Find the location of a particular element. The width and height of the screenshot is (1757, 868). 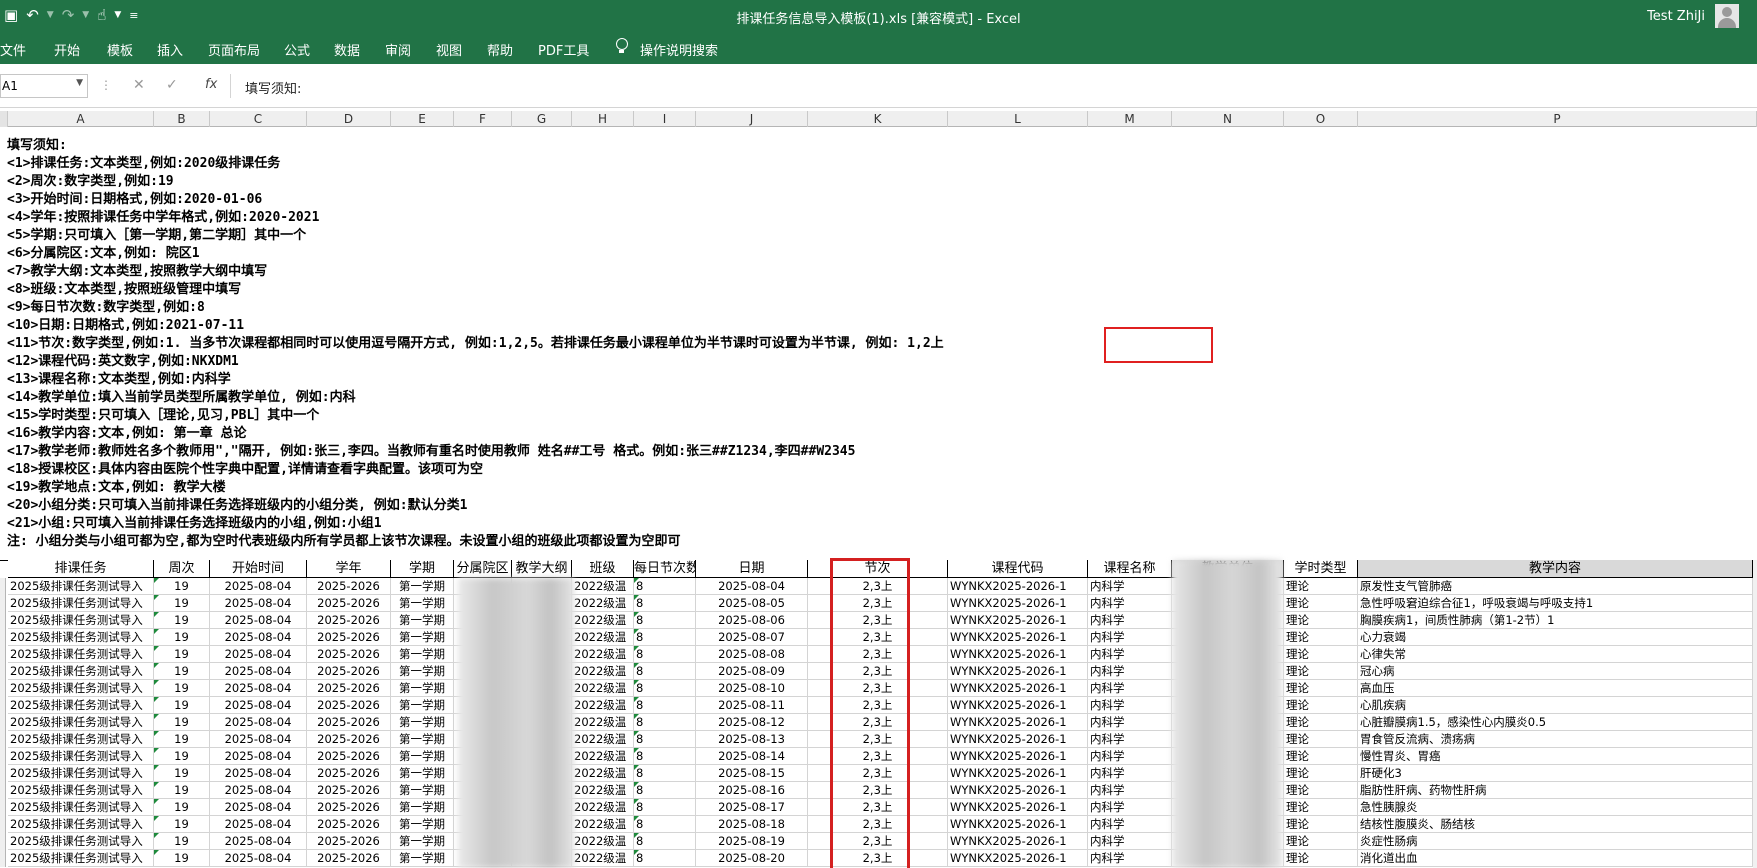

column-header: B is located at coordinates (182, 119).